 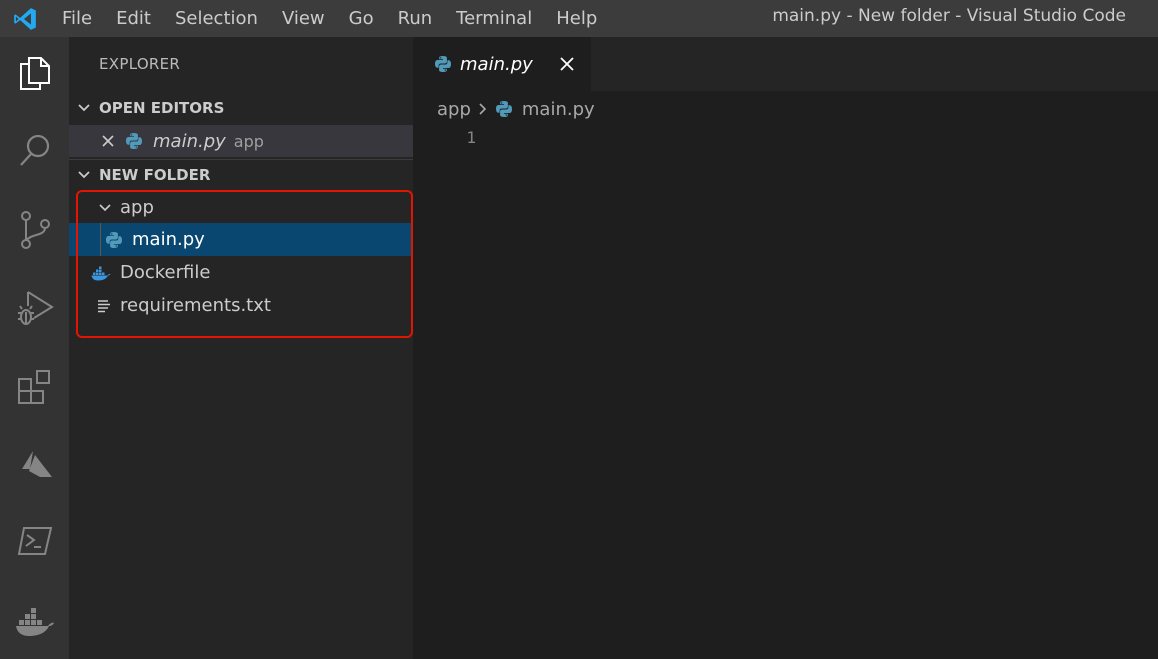 I want to click on sidebar-title: EXPLORER, so click(x=140, y=64).